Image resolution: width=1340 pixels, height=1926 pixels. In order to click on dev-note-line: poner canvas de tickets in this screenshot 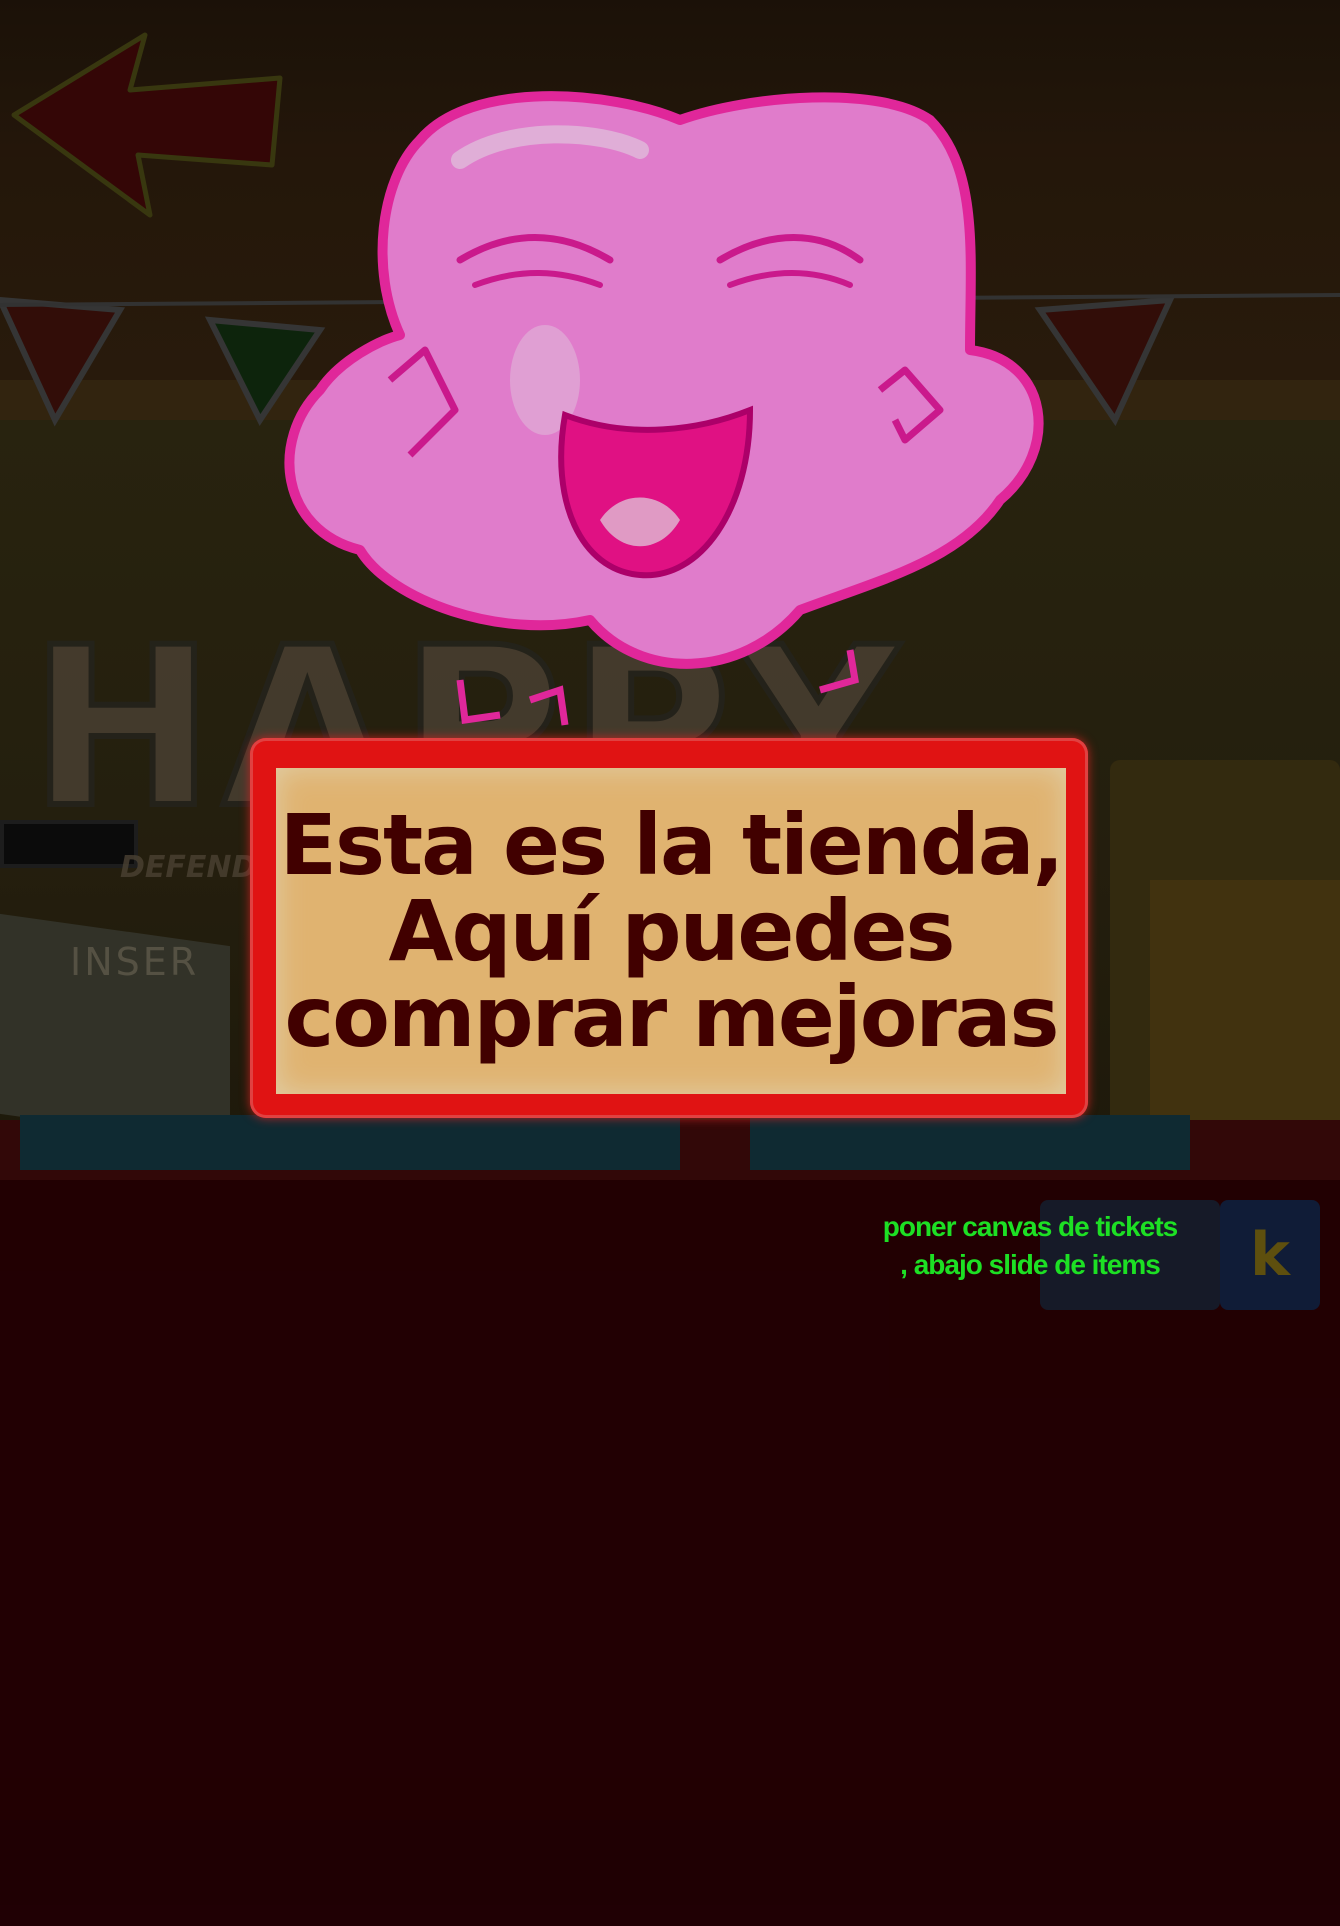, I will do `click(1030, 1226)`.